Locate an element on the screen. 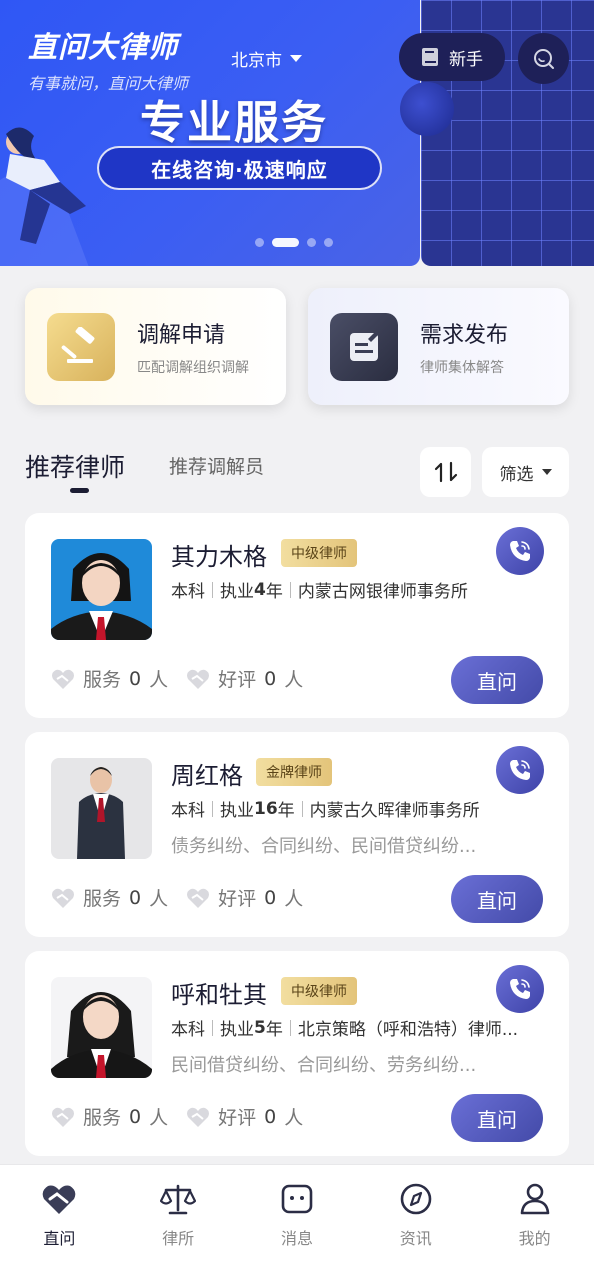 This screenshot has height=1280, width=594. lawyer-years: 5 is located at coordinates (260, 1027).